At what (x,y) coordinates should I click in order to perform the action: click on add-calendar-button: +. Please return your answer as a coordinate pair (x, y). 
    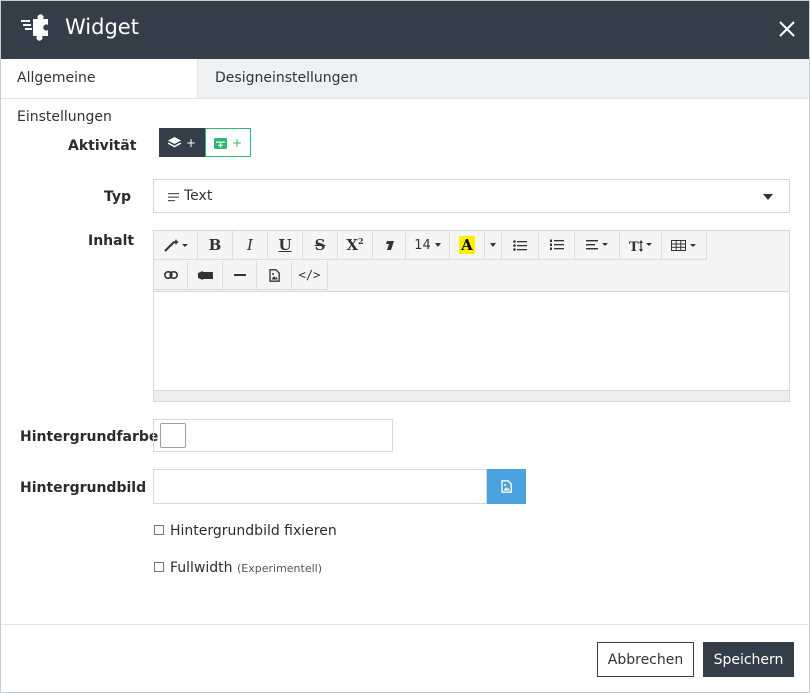
    Looking at the image, I should click on (228, 142).